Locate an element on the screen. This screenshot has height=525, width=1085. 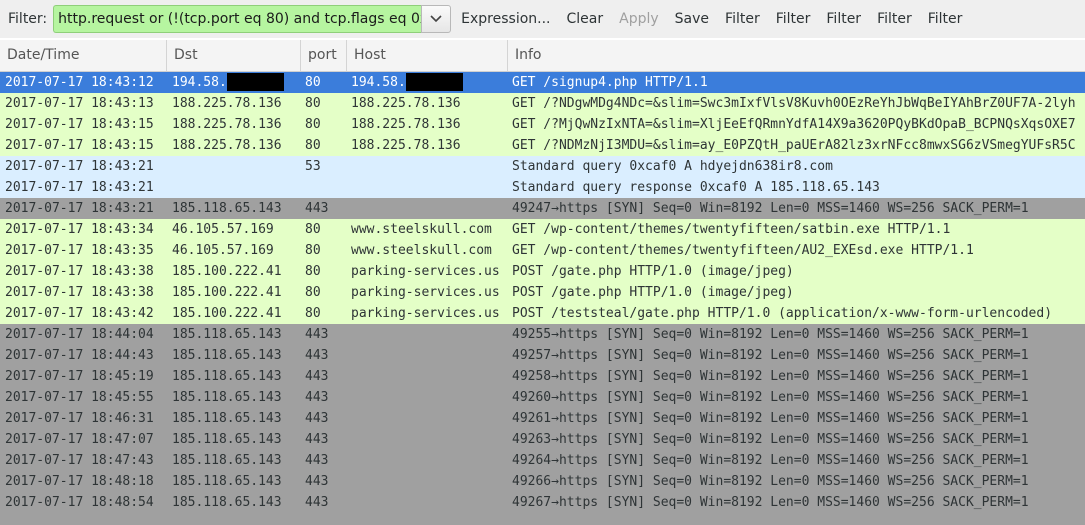
clear-button: Clear is located at coordinates (585, 19).